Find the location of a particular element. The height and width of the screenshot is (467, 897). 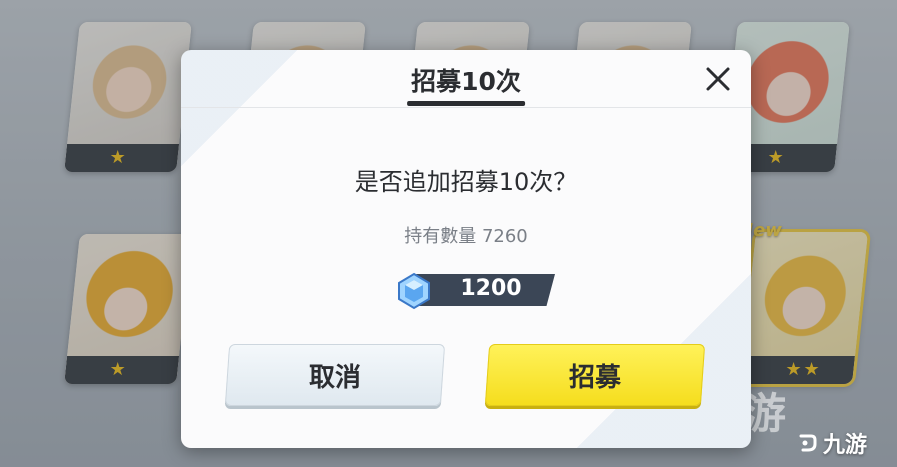

dialog-title: 招募10次 is located at coordinates (466, 84).